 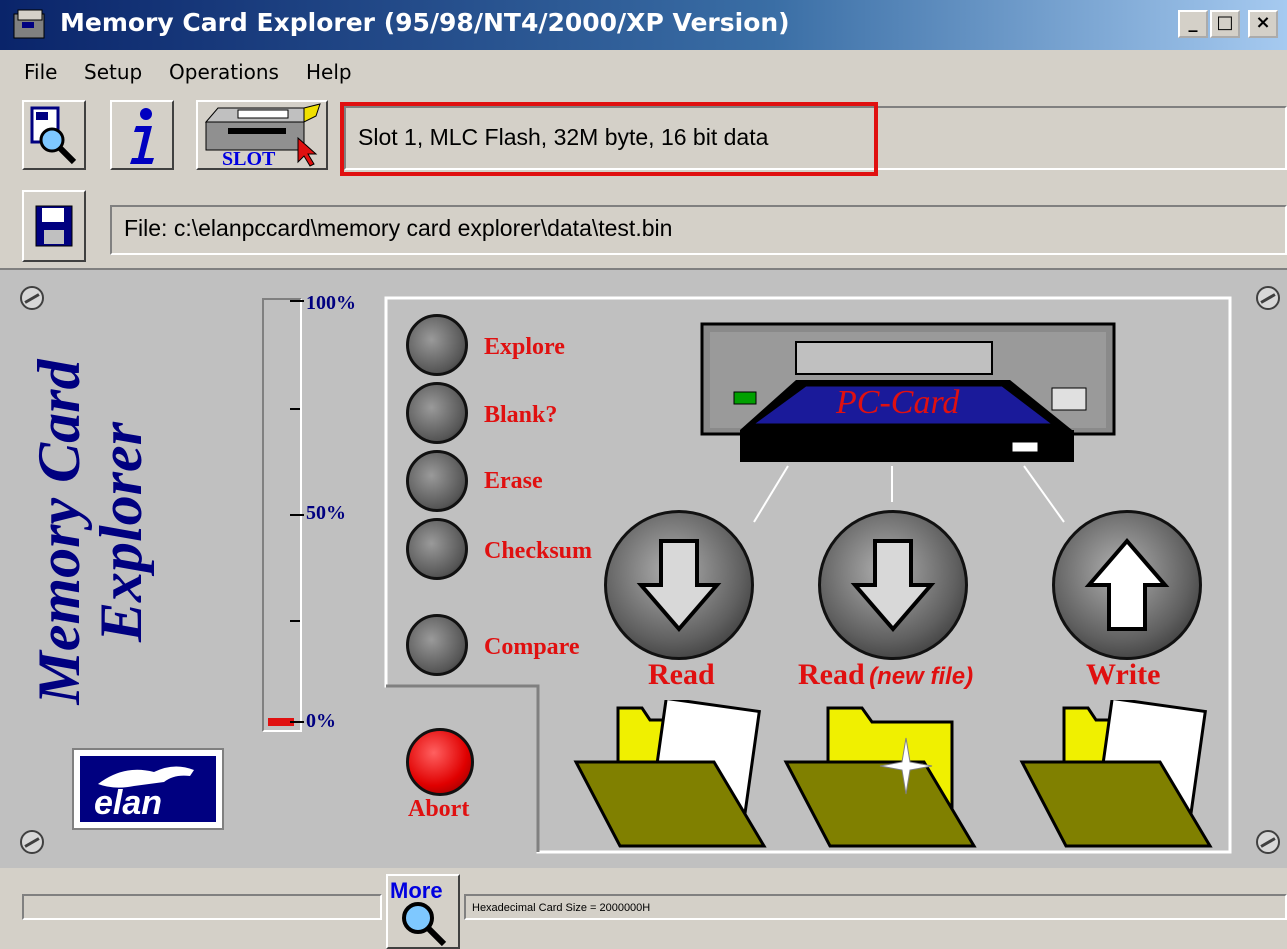 What do you see at coordinates (437, 345) in the screenshot?
I see `explore-button` at bounding box center [437, 345].